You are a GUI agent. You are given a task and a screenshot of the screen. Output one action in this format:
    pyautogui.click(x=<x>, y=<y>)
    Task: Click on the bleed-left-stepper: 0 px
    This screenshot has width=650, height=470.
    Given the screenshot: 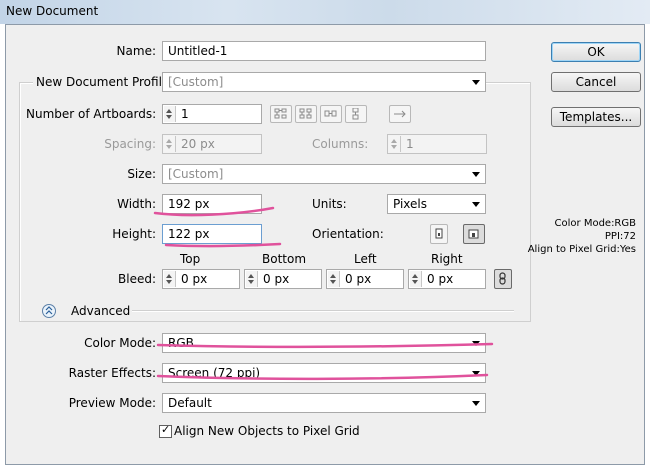 What is the action you would take?
    pyautogui.click(x=365, y=279)
    